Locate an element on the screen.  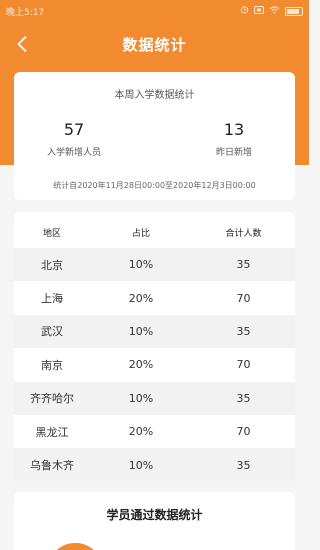
pass-stats-title: 学员通过数据统计 is located at coordinates (154, 515).